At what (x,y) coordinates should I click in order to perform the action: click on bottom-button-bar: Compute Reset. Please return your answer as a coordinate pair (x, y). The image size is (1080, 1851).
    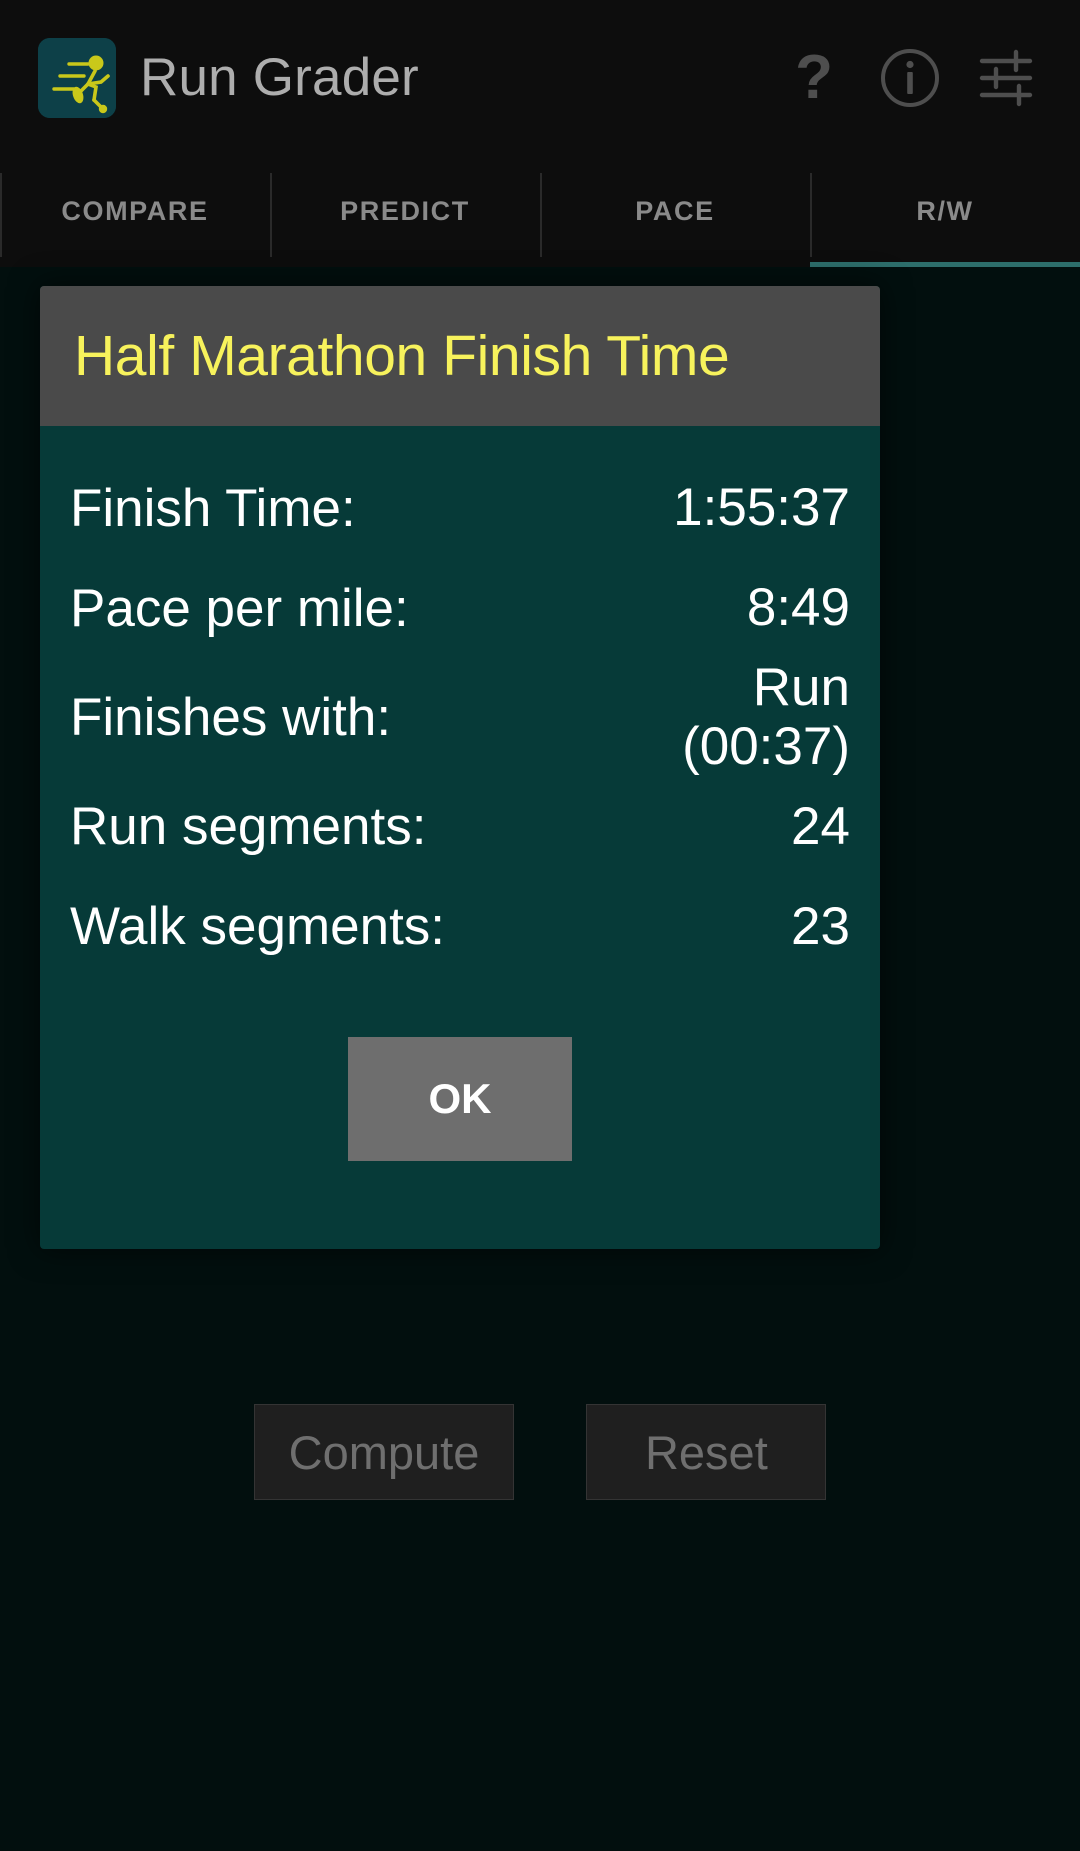
    Looking at the image, I should click on (540, 1469).